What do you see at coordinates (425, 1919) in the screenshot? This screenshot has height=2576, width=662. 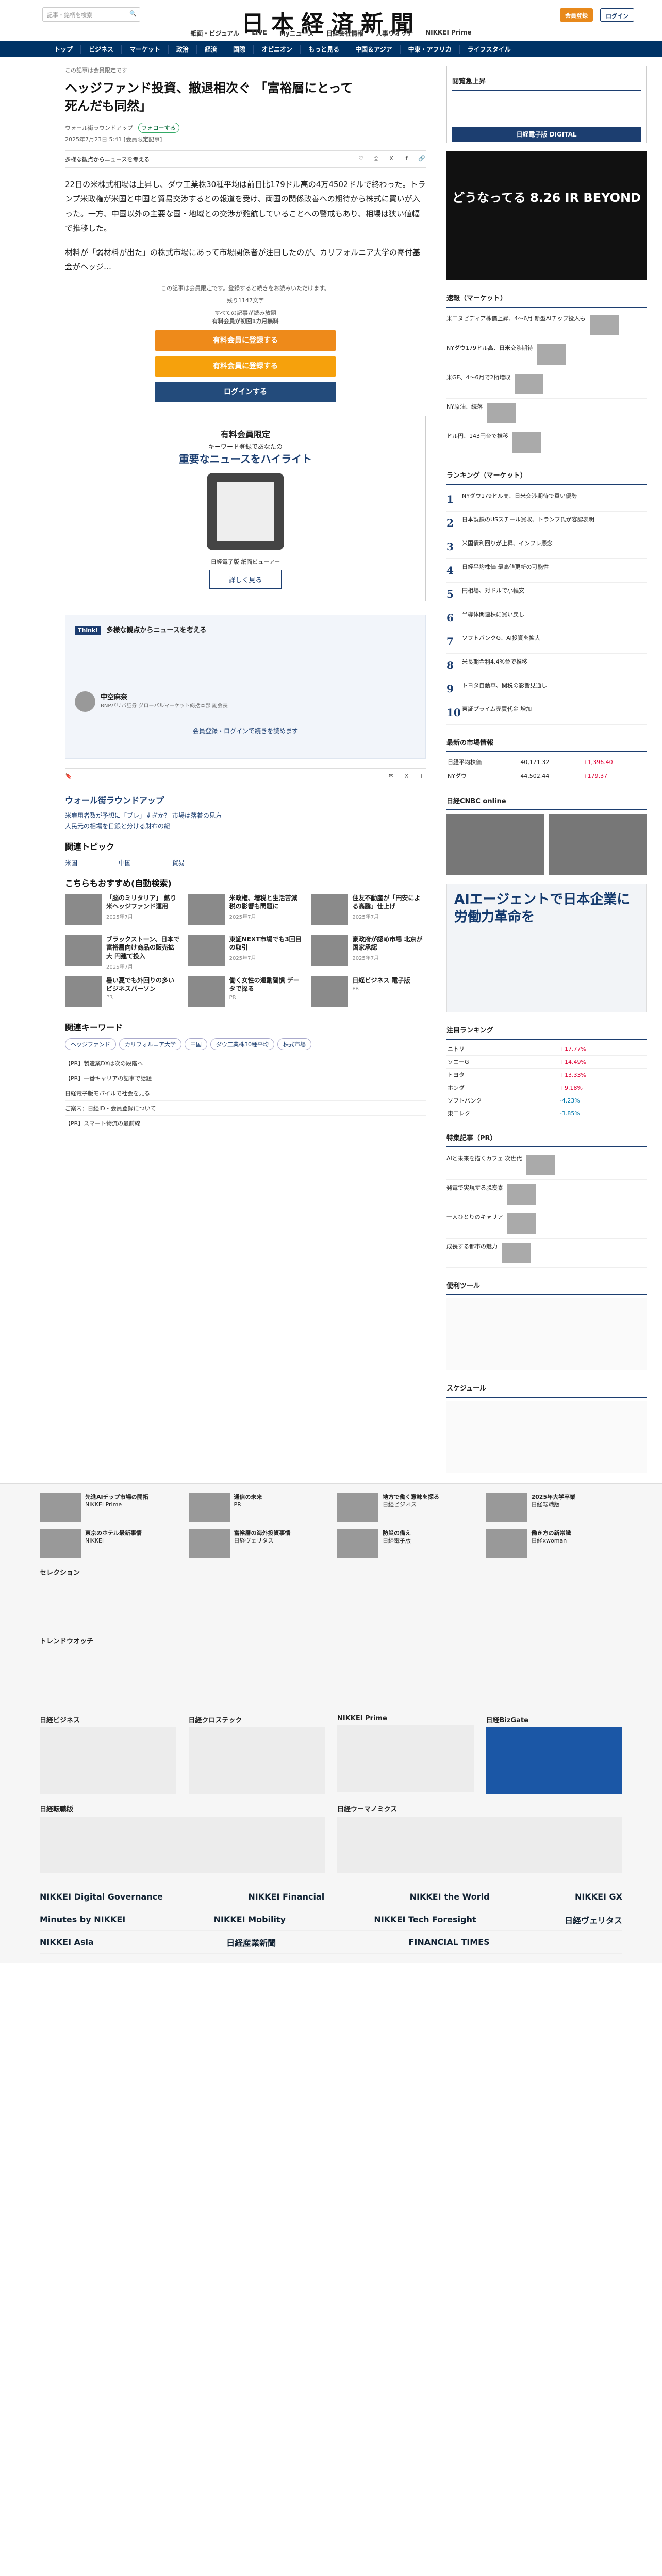 I see `brand-link: NIKKEI Tech Foresight` at bounding box center [425, 1919].